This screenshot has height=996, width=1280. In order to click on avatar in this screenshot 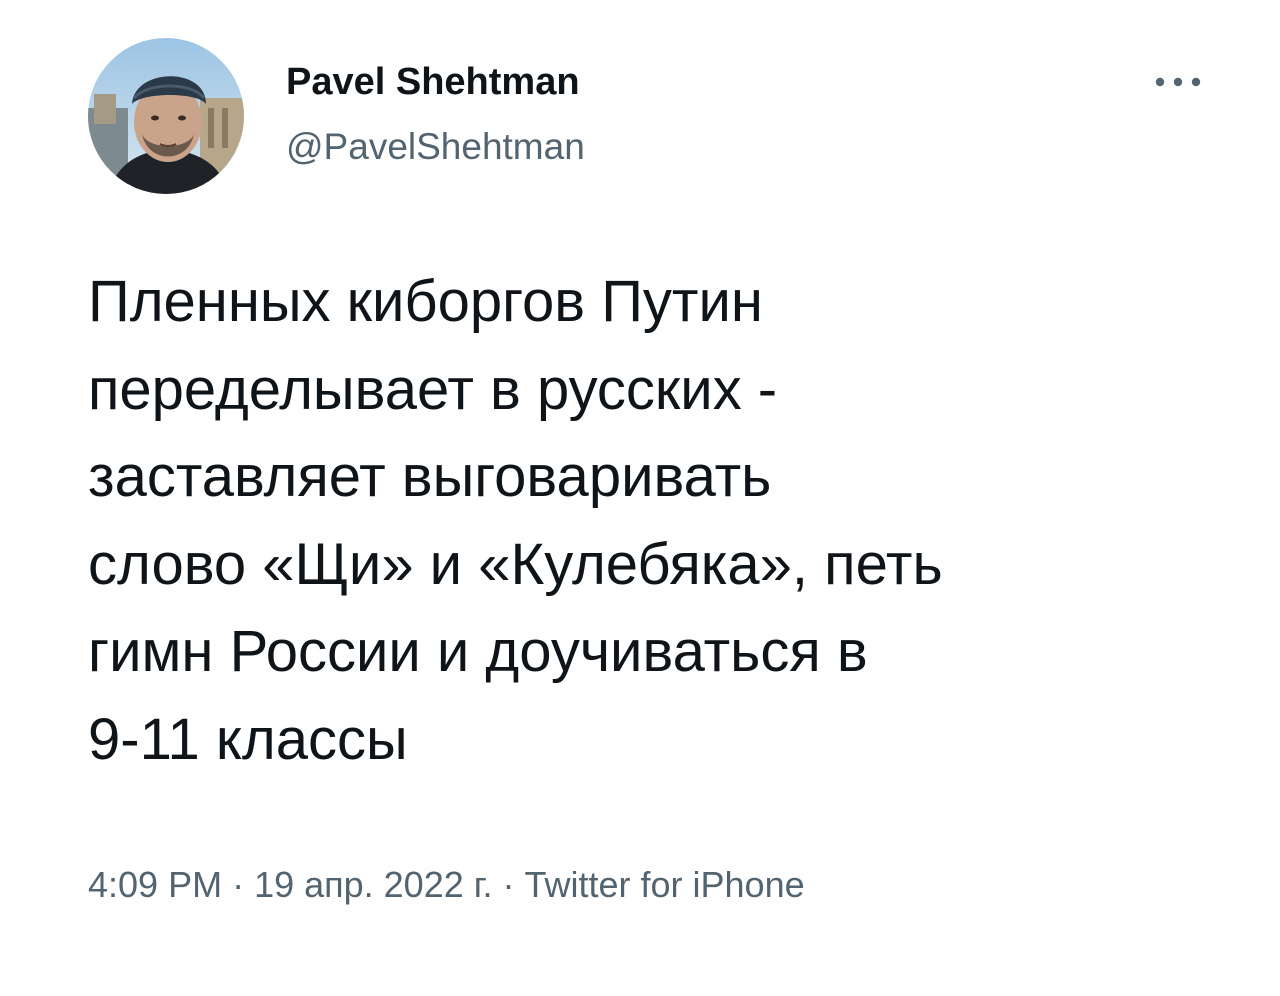, I will do `click(166, 116)`.